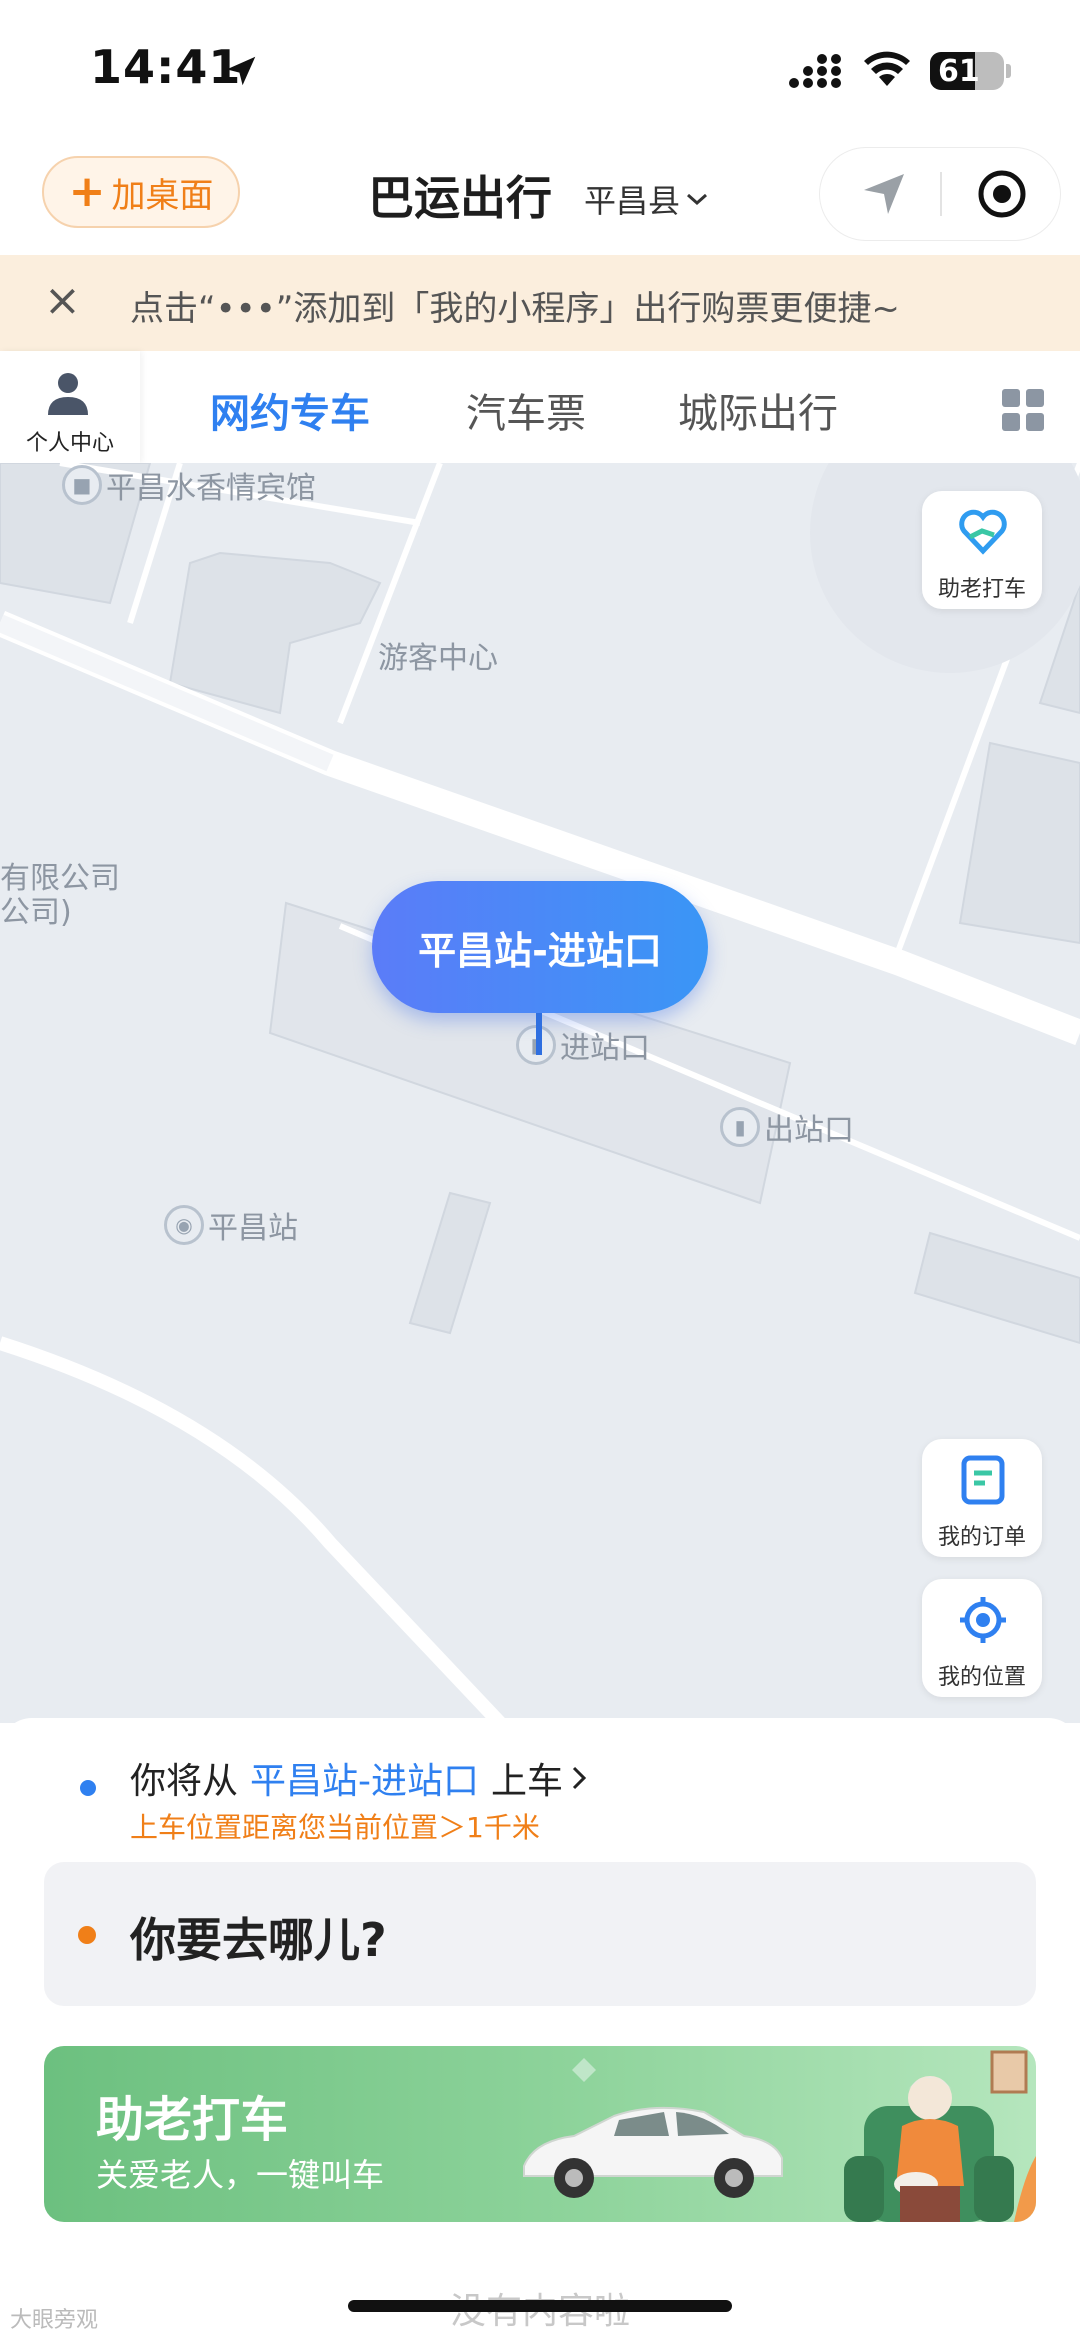 The image size is (1080, 2337). What do you see at coordinates (36, 912) in the screenshot?
I see `poi-company-line2: 公司)` at bounding box center [36, 912].